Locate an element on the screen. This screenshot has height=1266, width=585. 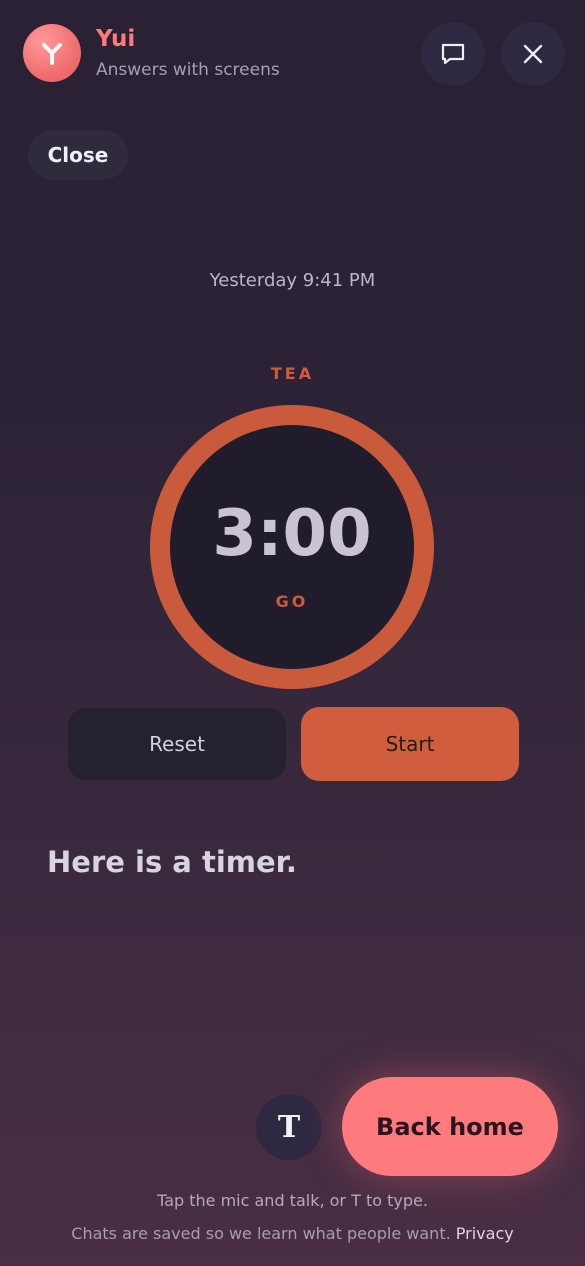
logo-y-icon is located at coordinates (52, 54).